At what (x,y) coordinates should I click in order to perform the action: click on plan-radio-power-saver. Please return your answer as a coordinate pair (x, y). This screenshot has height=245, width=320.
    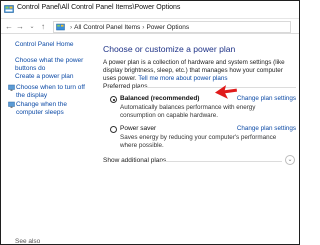
    Looking at the image, I should click on (113, 129).